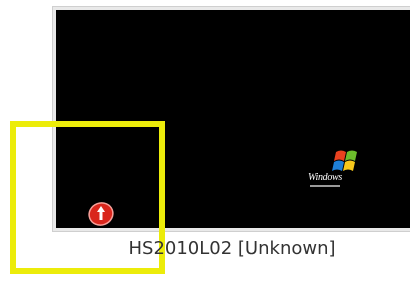 The image size is (410, 290). Describe the element at coordinates (325, 186) in the screenshot. I see `windows-logo-subtext` at that location.